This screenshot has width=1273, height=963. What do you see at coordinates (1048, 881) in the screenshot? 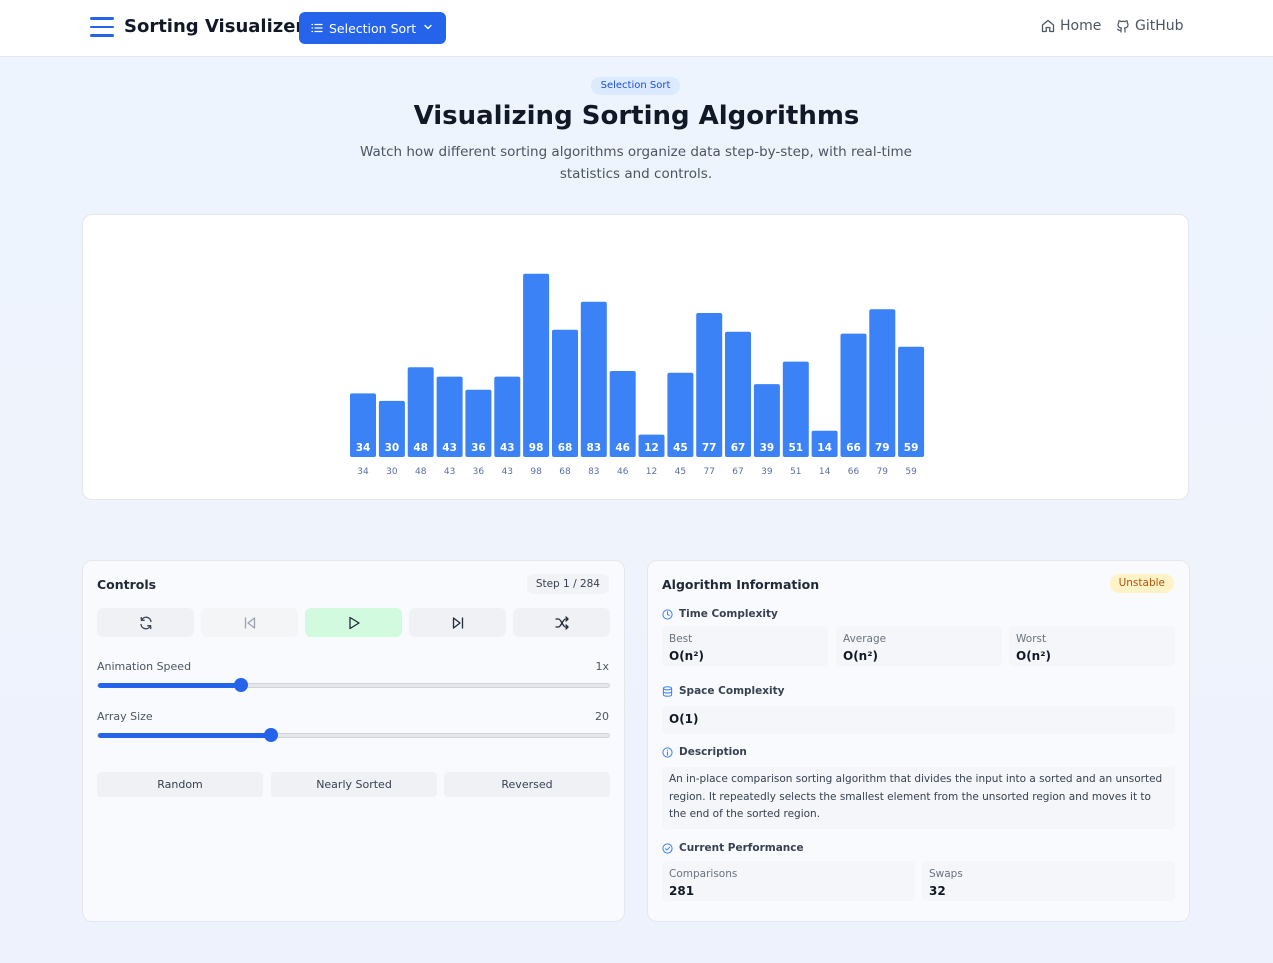
I see `swaps-cell: Swaps 32` at bounding box center [1048, 881].